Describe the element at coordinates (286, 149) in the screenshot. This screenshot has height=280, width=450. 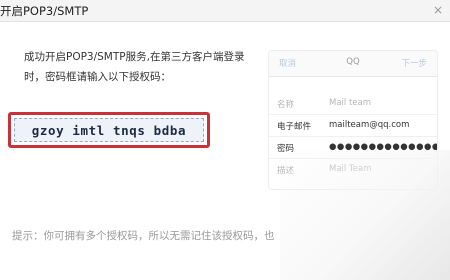
I see `form-label-password: 密码` at that location.